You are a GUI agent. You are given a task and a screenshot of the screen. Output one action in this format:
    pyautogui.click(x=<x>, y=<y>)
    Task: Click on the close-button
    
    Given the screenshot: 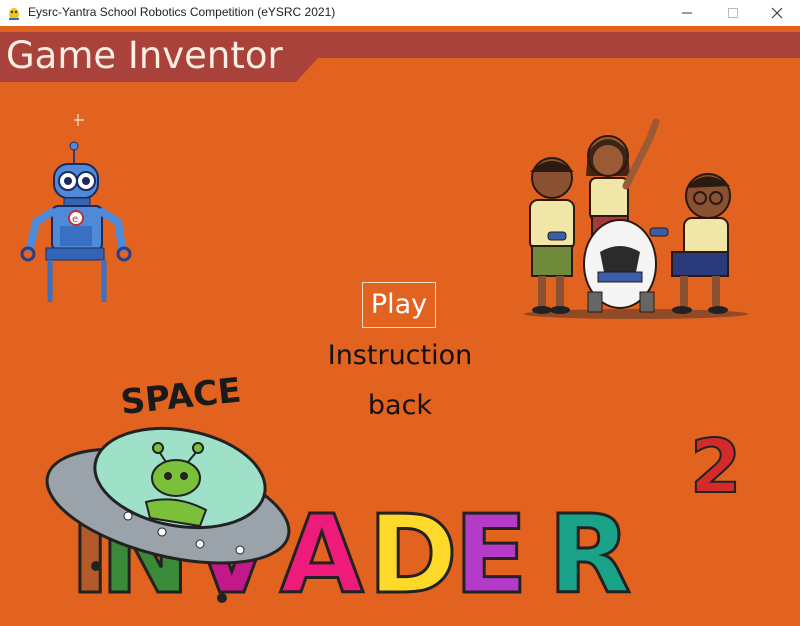 What is the action you would take?
    pyautogui.click(x=777, y=13)
    